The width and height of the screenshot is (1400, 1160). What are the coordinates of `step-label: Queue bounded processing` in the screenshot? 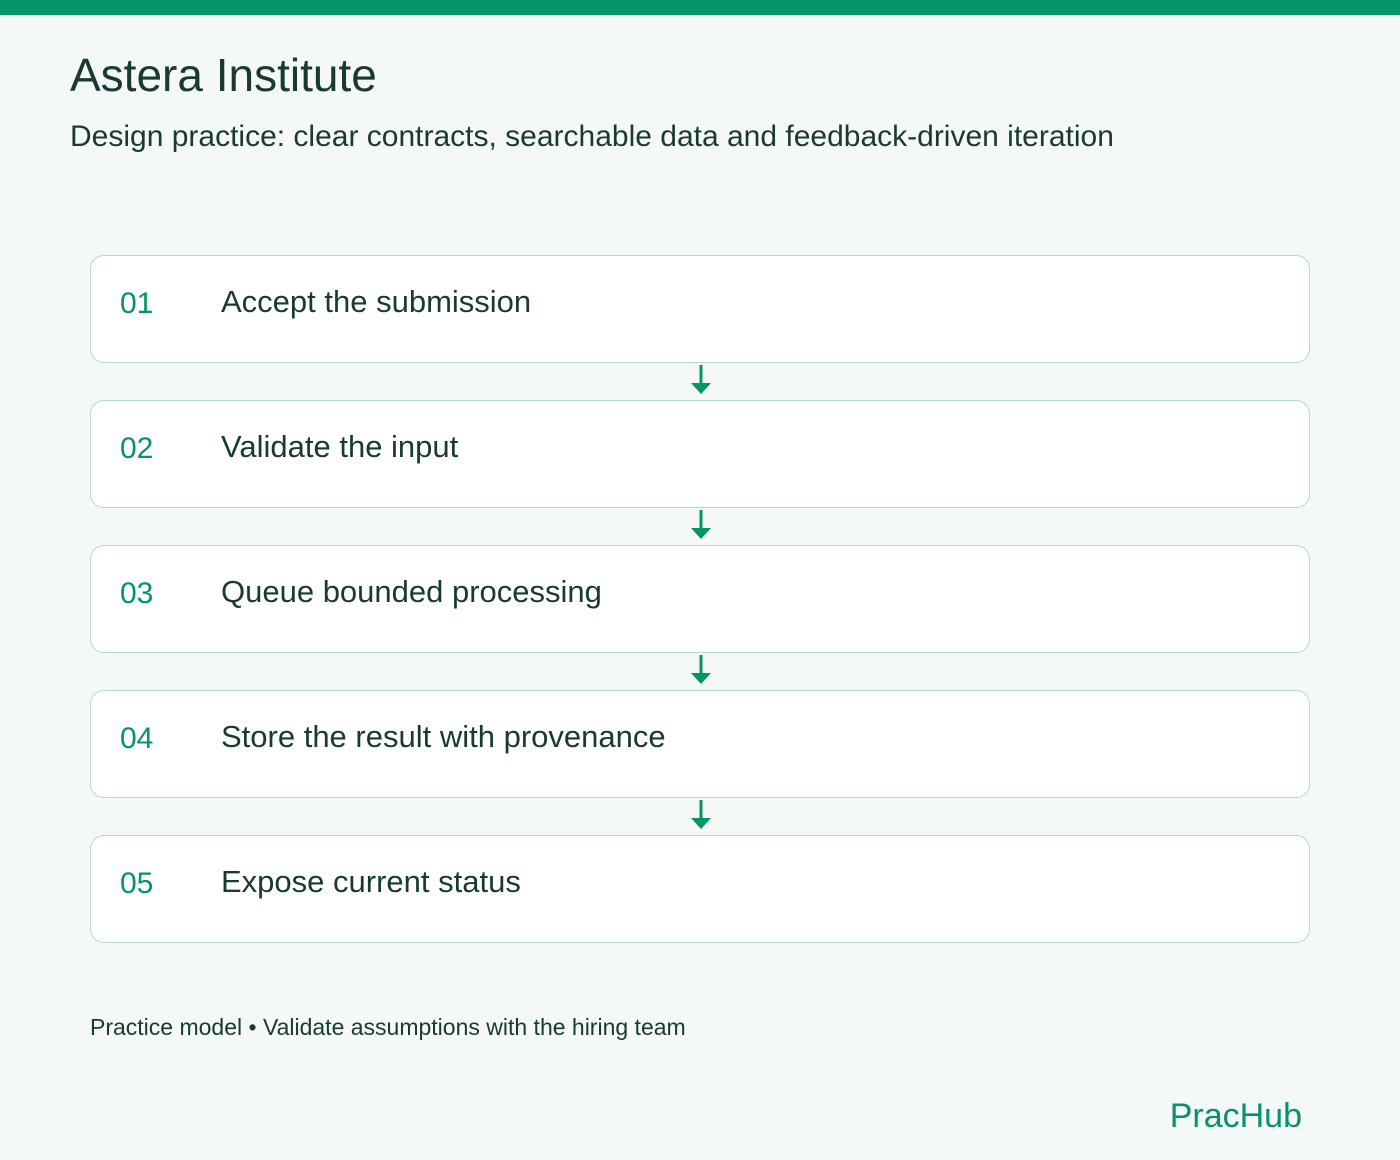 It's located at (411, 591).